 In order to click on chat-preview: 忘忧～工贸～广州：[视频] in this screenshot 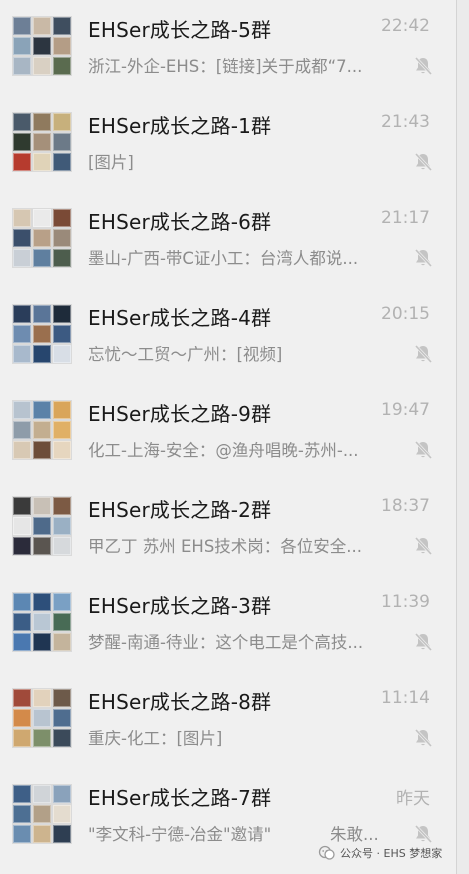, I will do `click(185, 354)`.